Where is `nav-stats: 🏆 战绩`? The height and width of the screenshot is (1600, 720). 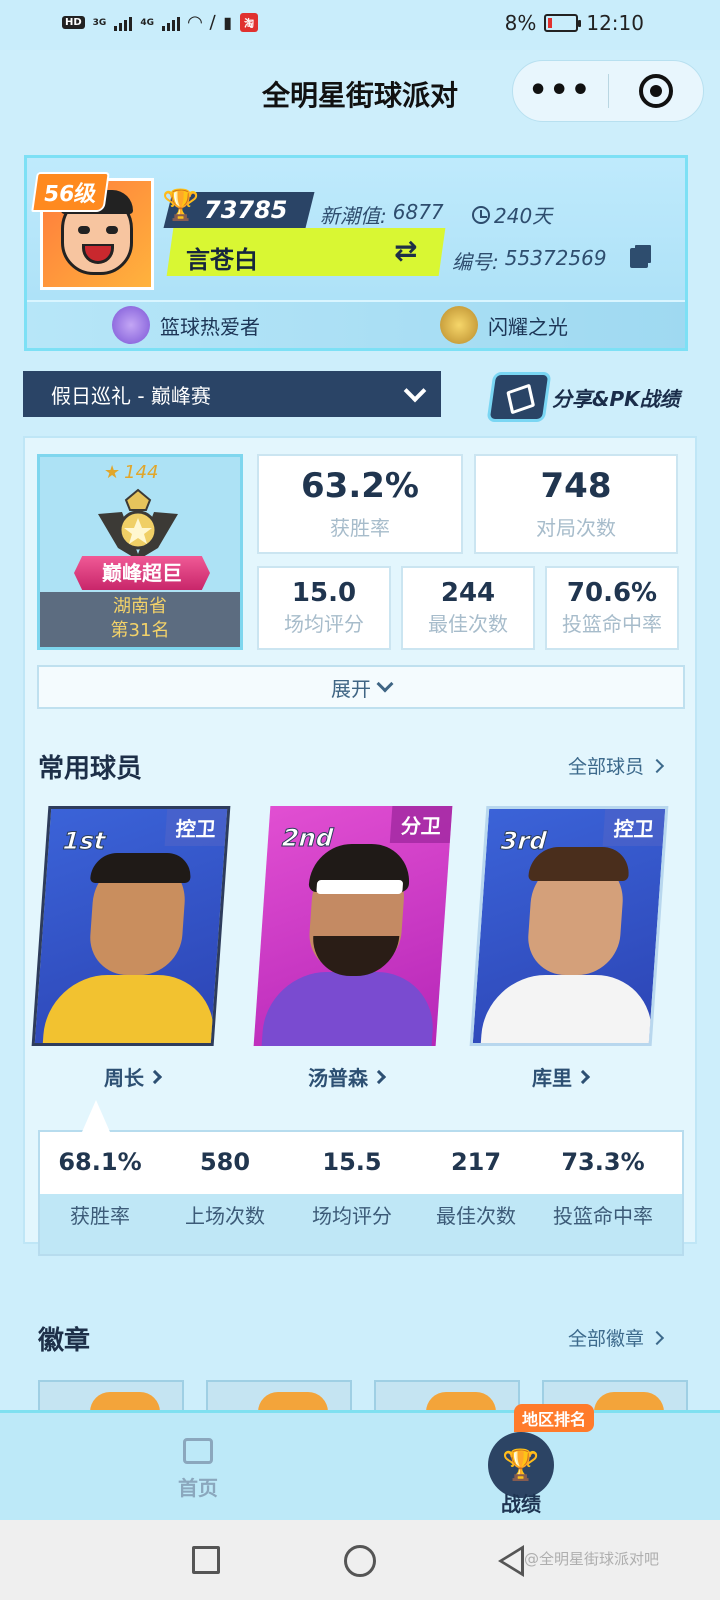 nav-stats: 🏆 战绩 is located at coordinates (521, 1474).